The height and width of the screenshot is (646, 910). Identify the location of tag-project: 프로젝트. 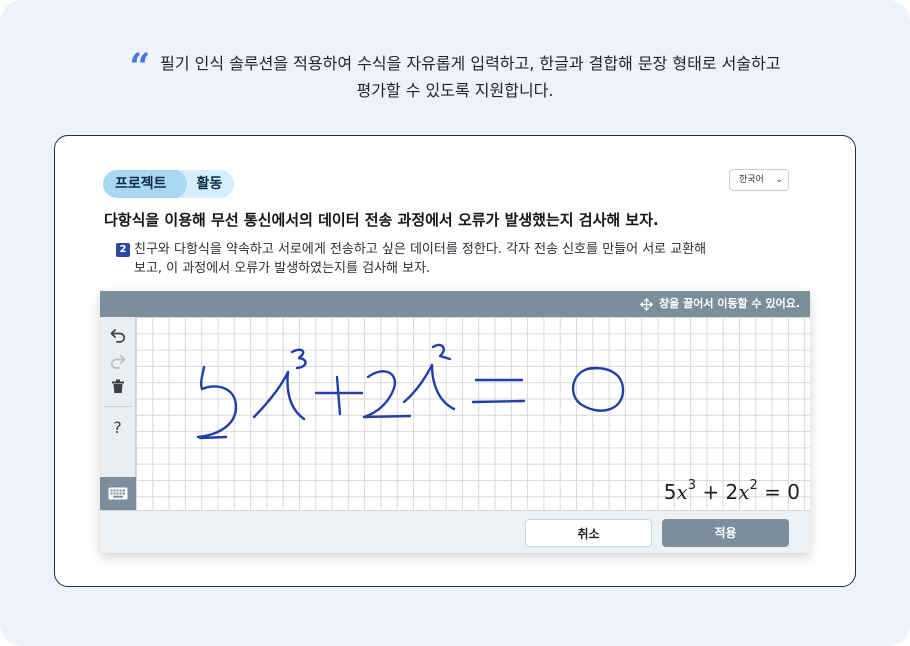
(145, 184).